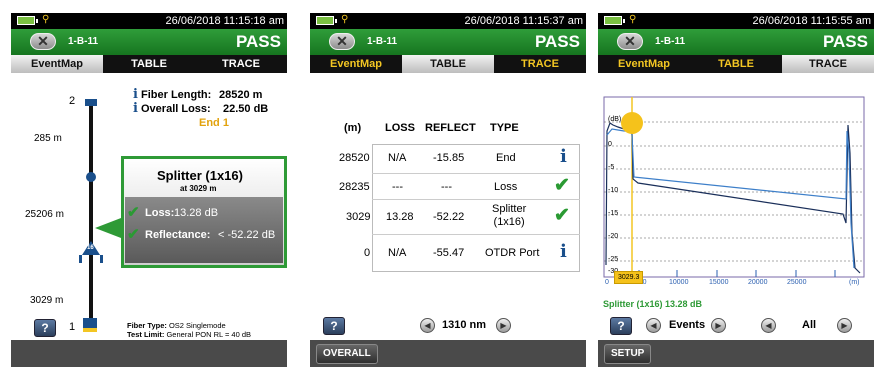  Describe the element at coordinates (246, 109) in the screenshot. I see `overall-loss-value: 22.50 dB` at that location.